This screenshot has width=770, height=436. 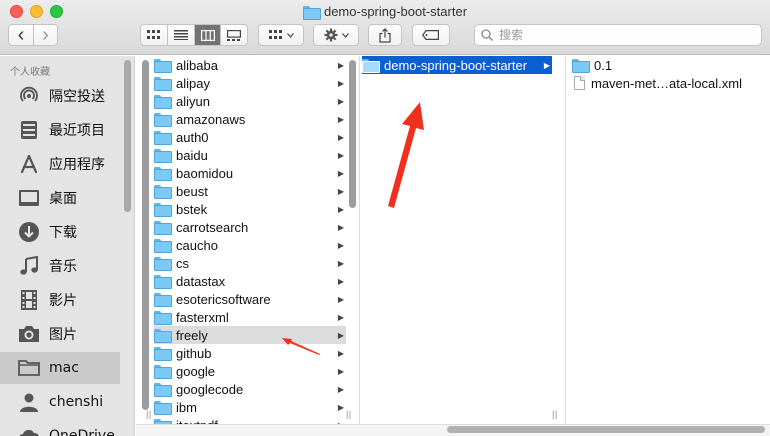 I want to click on sidebar-item-movies: 影片, so click(x=60, y=300).